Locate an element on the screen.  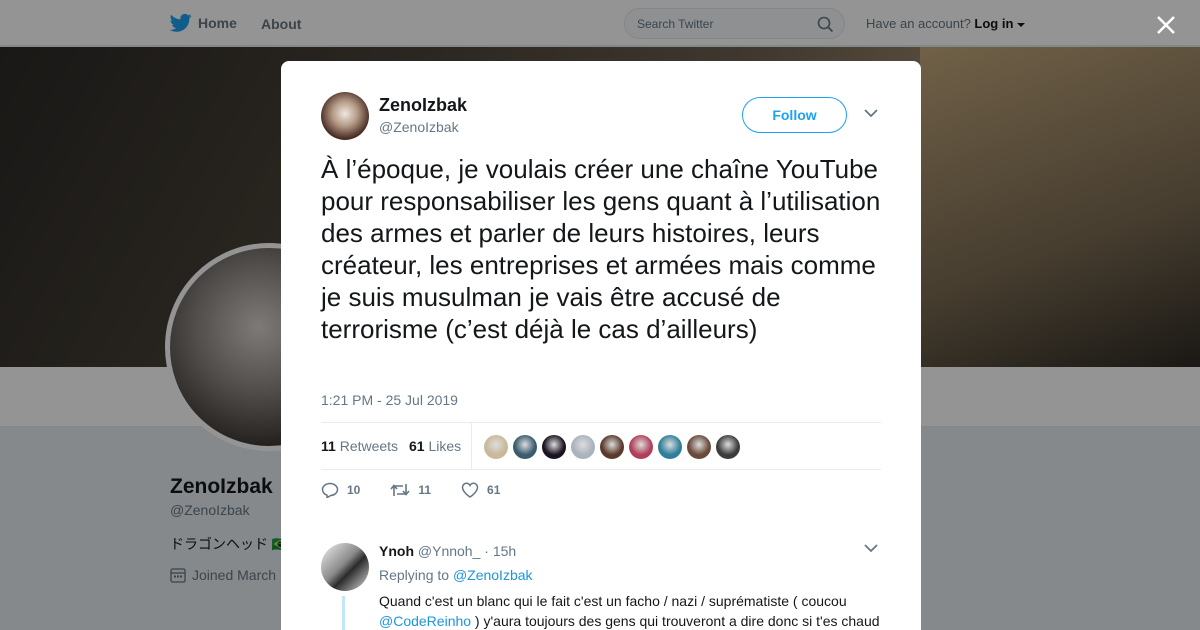
likes-label: Likes is located at coordinates (445, 446).